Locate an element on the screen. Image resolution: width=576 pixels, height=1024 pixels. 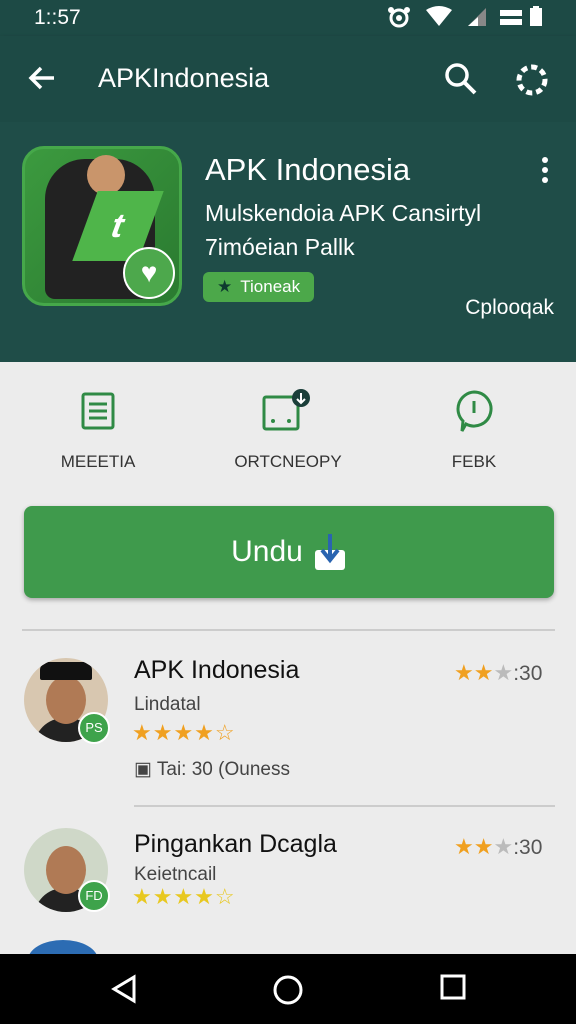
download-button: Undu is located at coordinates (289, 552).